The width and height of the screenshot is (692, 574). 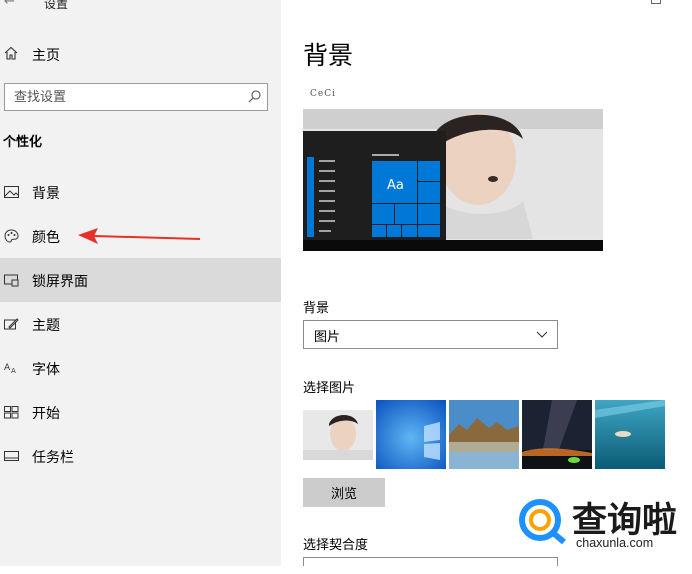 I want to click on search-box, so click(x=136, y=97).